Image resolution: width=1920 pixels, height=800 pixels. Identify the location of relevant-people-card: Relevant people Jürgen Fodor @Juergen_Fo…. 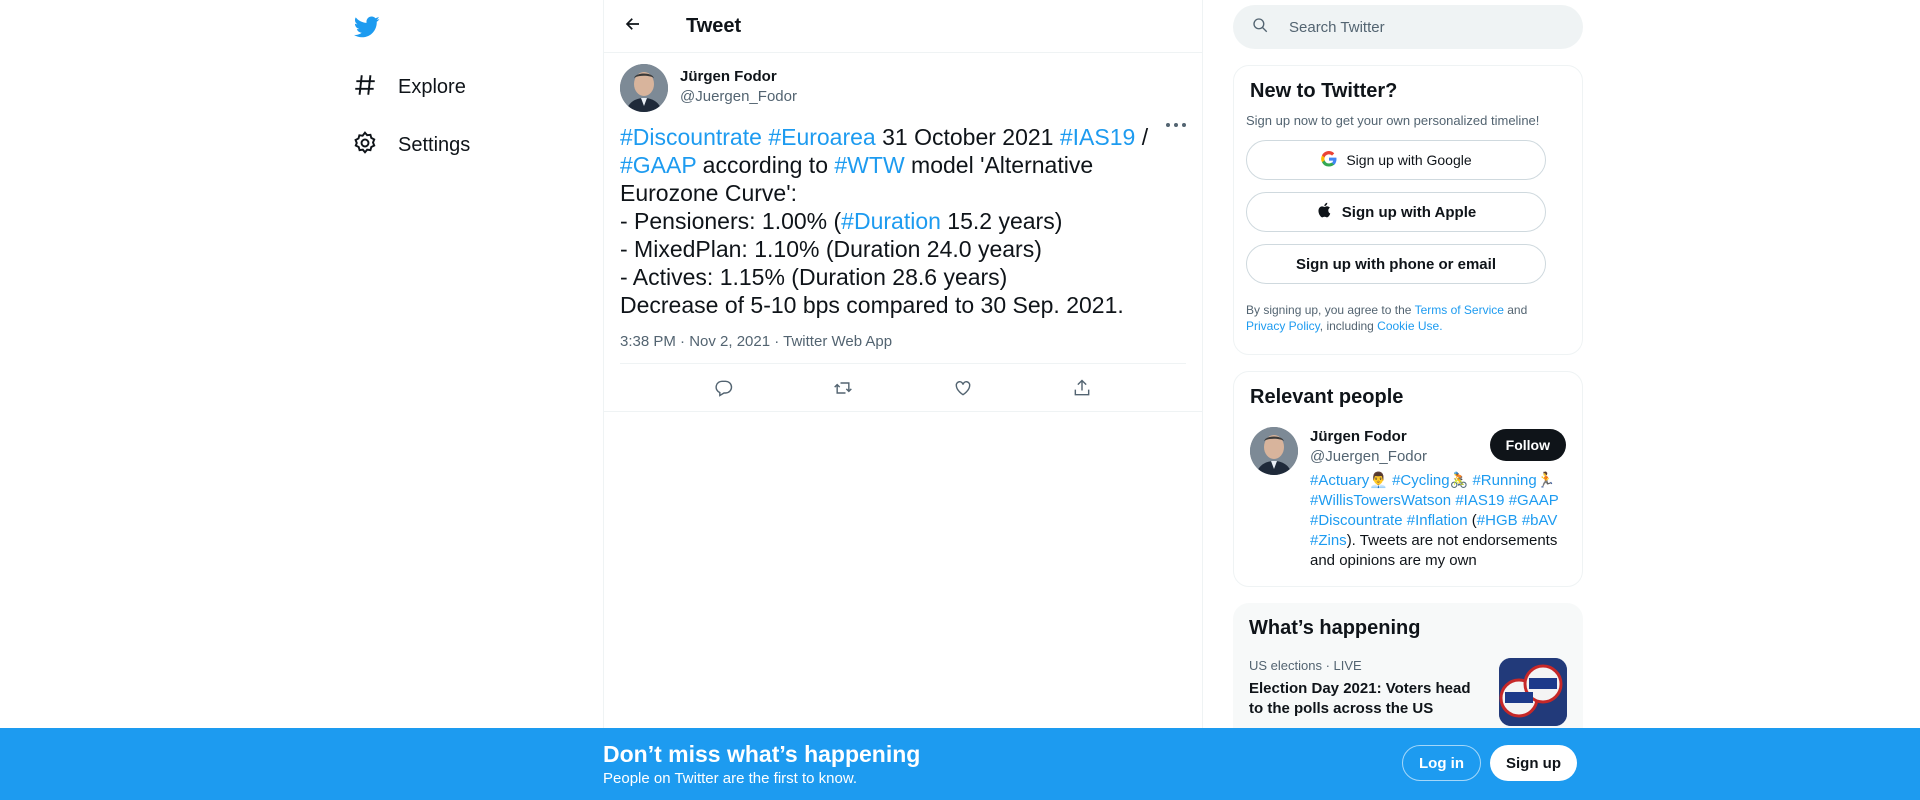
(1408, 479).